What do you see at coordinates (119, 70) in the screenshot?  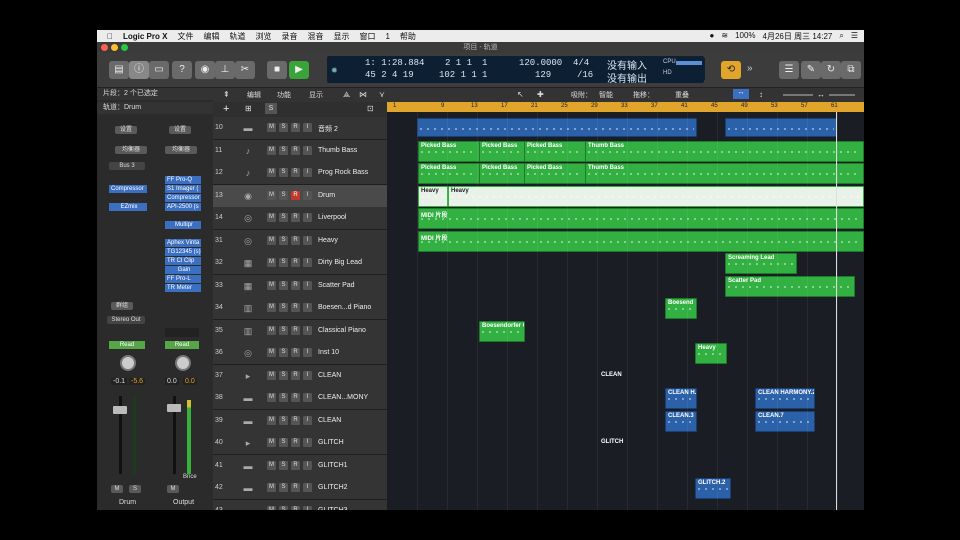 I see `library-icon: ▤` at bounding box center [119, 70].